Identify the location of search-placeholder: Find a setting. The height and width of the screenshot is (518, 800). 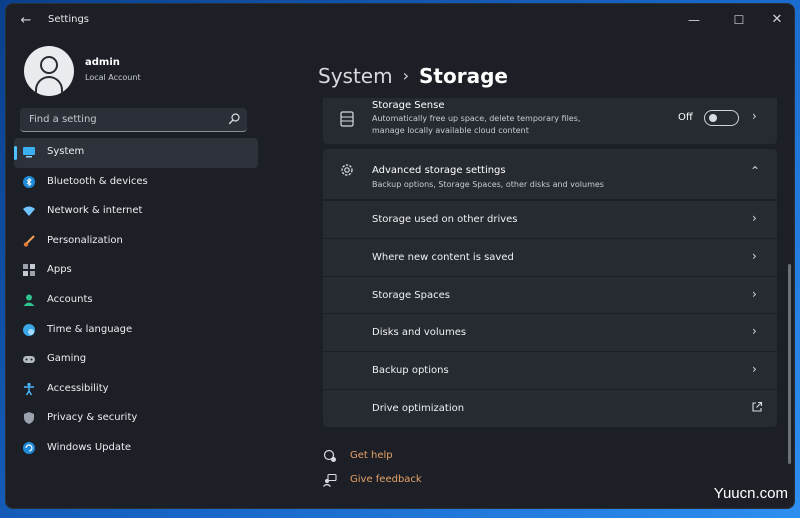
(63, 119).